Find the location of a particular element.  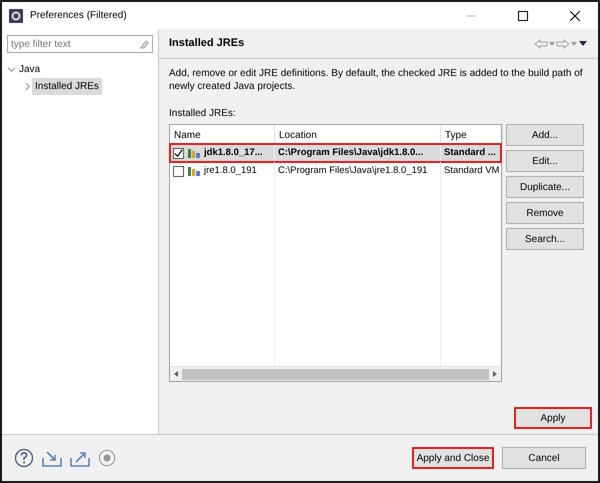

table-cell-text: C:\Program Files\Java\jre1.8.0_191 is located at coordinates (353, 171).